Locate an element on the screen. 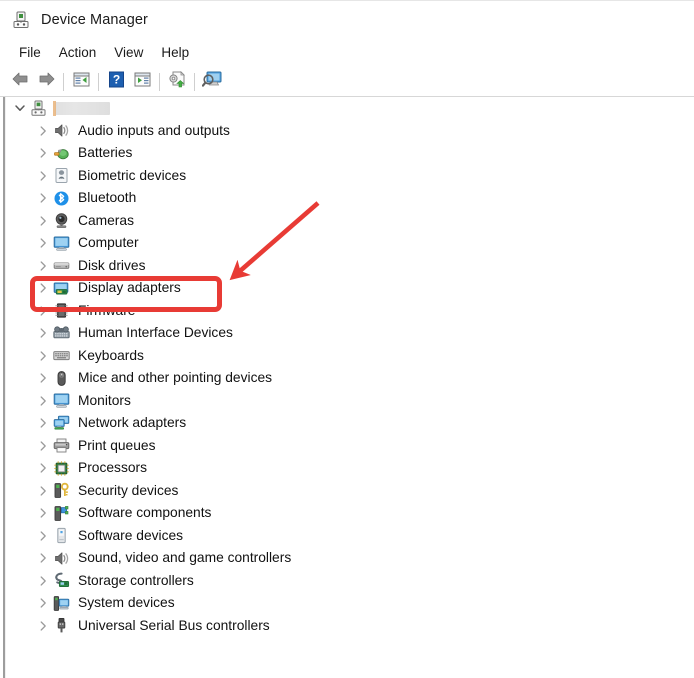 The width and height of the screenshot is (694, 678). toolbar-back-button is located at coordinates (20, 82).